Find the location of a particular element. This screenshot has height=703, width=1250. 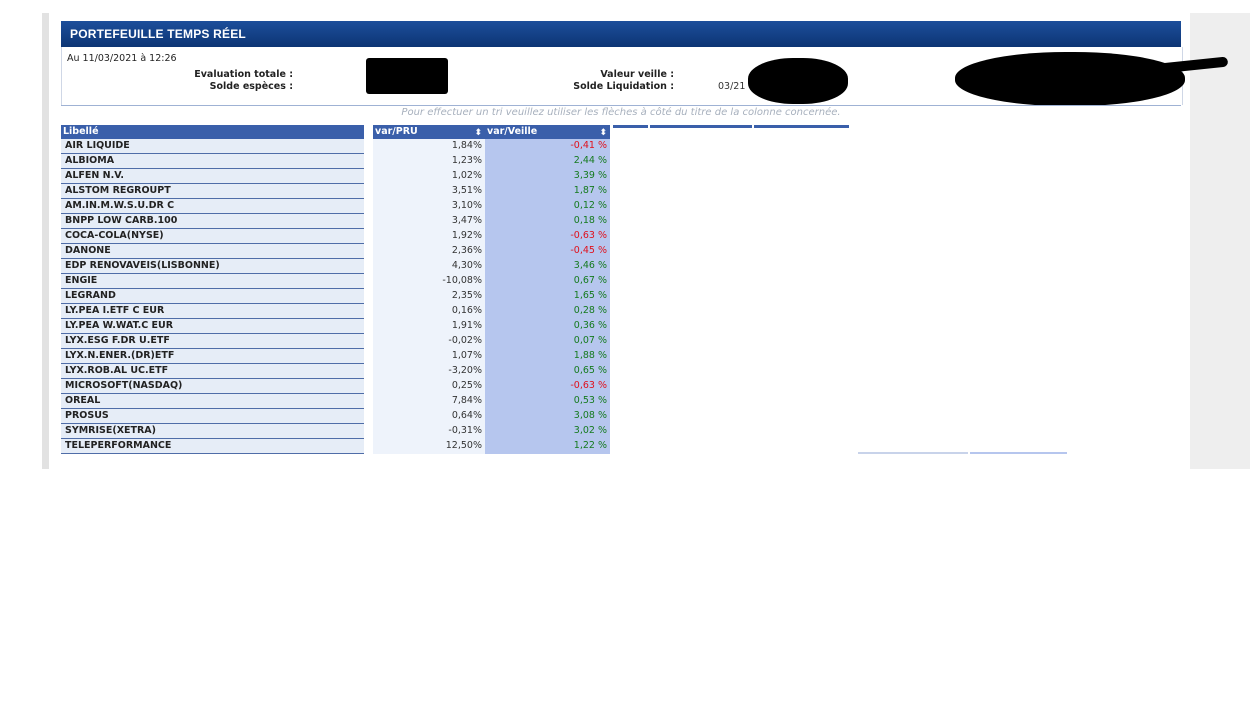

table-row: ALFEN N.V. 1,02% 3,39 % is located at coordinates (335, 176).